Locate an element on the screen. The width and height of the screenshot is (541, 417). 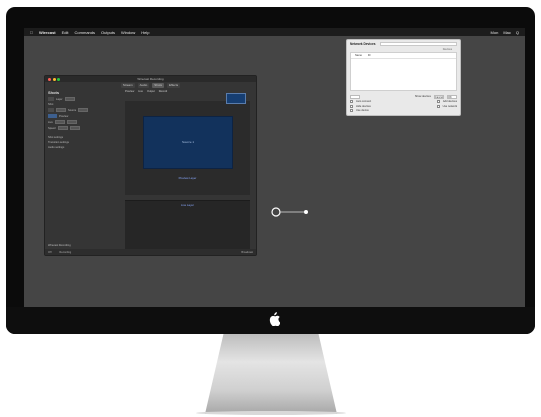
col-header-id: ID is located at coordinates (369, 55).